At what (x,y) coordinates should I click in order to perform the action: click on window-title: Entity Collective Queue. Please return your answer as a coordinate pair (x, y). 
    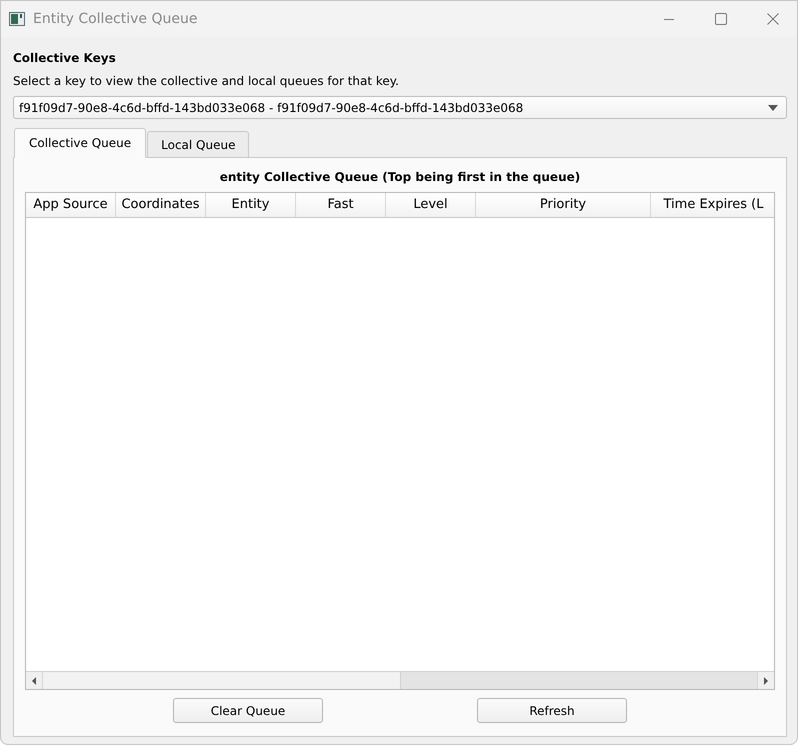
    Looking at the image, I should click on (115, 19).